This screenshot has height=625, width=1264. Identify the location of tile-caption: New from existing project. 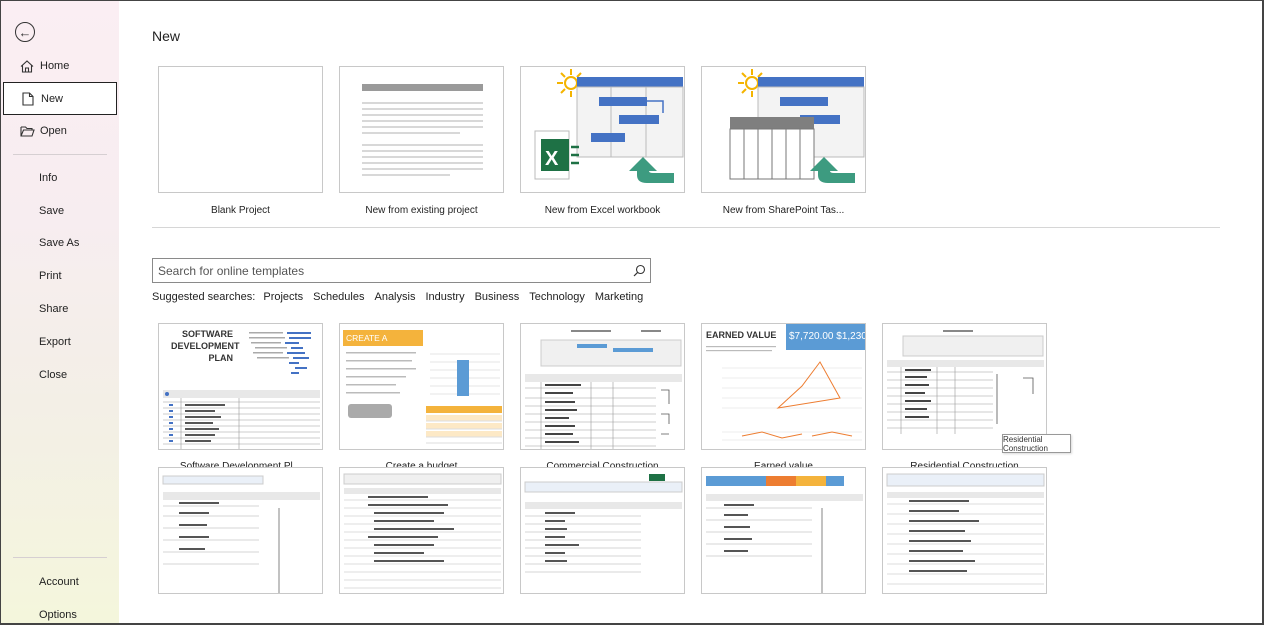
(421, 210).